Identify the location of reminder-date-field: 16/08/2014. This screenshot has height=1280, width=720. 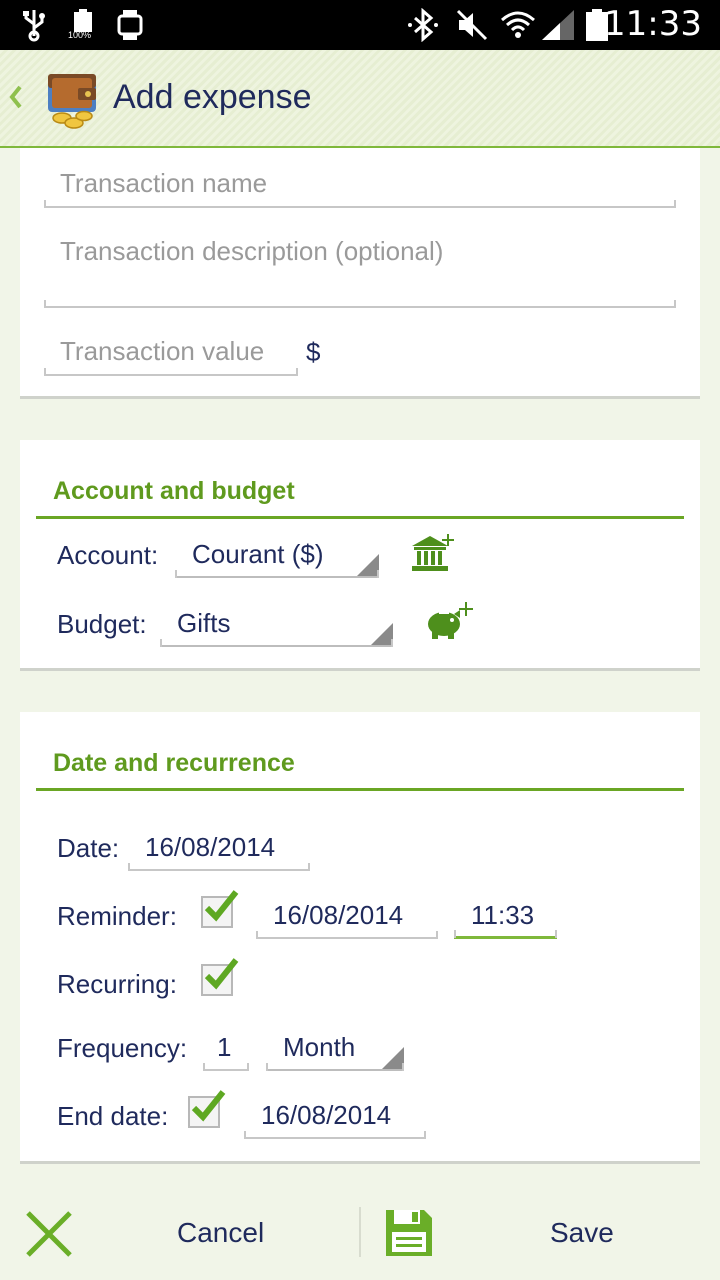
(347, 917).